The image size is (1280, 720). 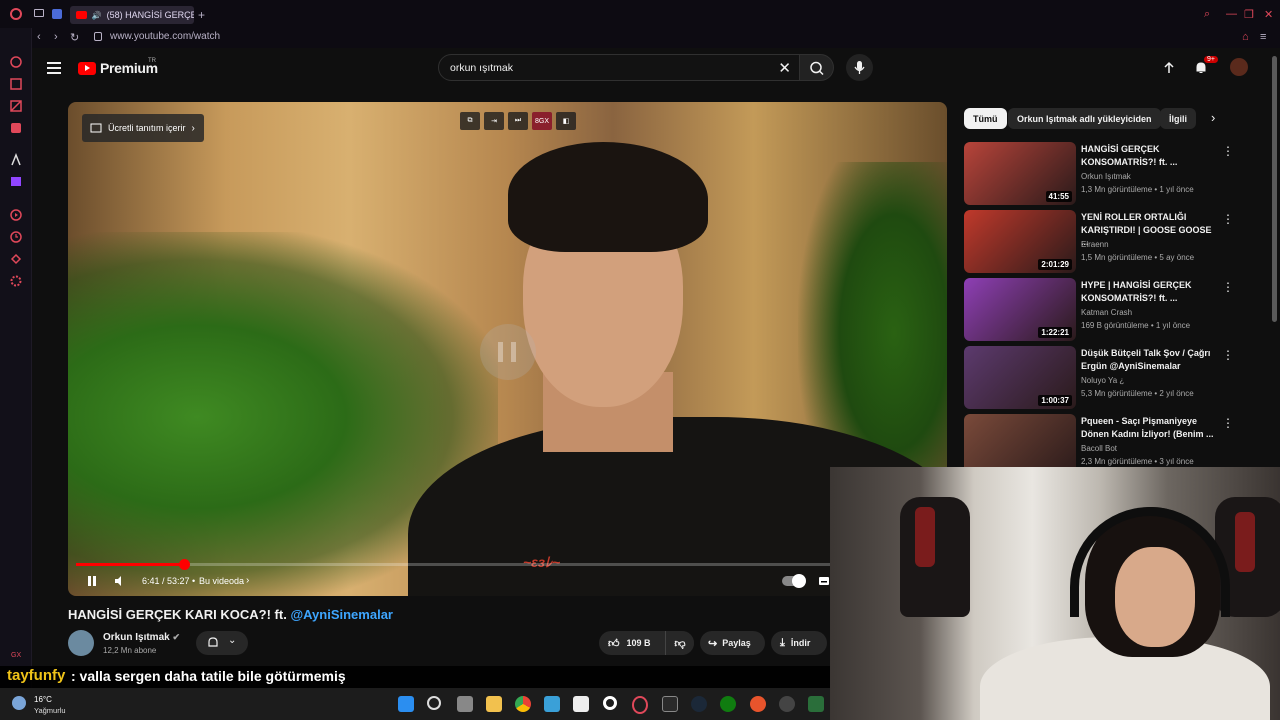 What do you see at coordinates (118, 68) in the screenshot?
I see `youtube-logo: Premium` at bounding box center [118, 68].